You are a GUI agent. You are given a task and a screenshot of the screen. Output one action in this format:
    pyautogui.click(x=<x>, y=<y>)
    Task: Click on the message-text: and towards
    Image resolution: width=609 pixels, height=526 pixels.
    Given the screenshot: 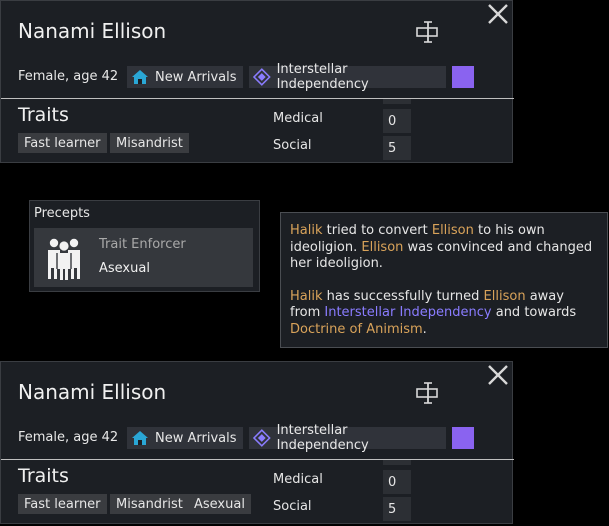 What is the action you would take?
    pyautogui.click(x=534, y=312)
    